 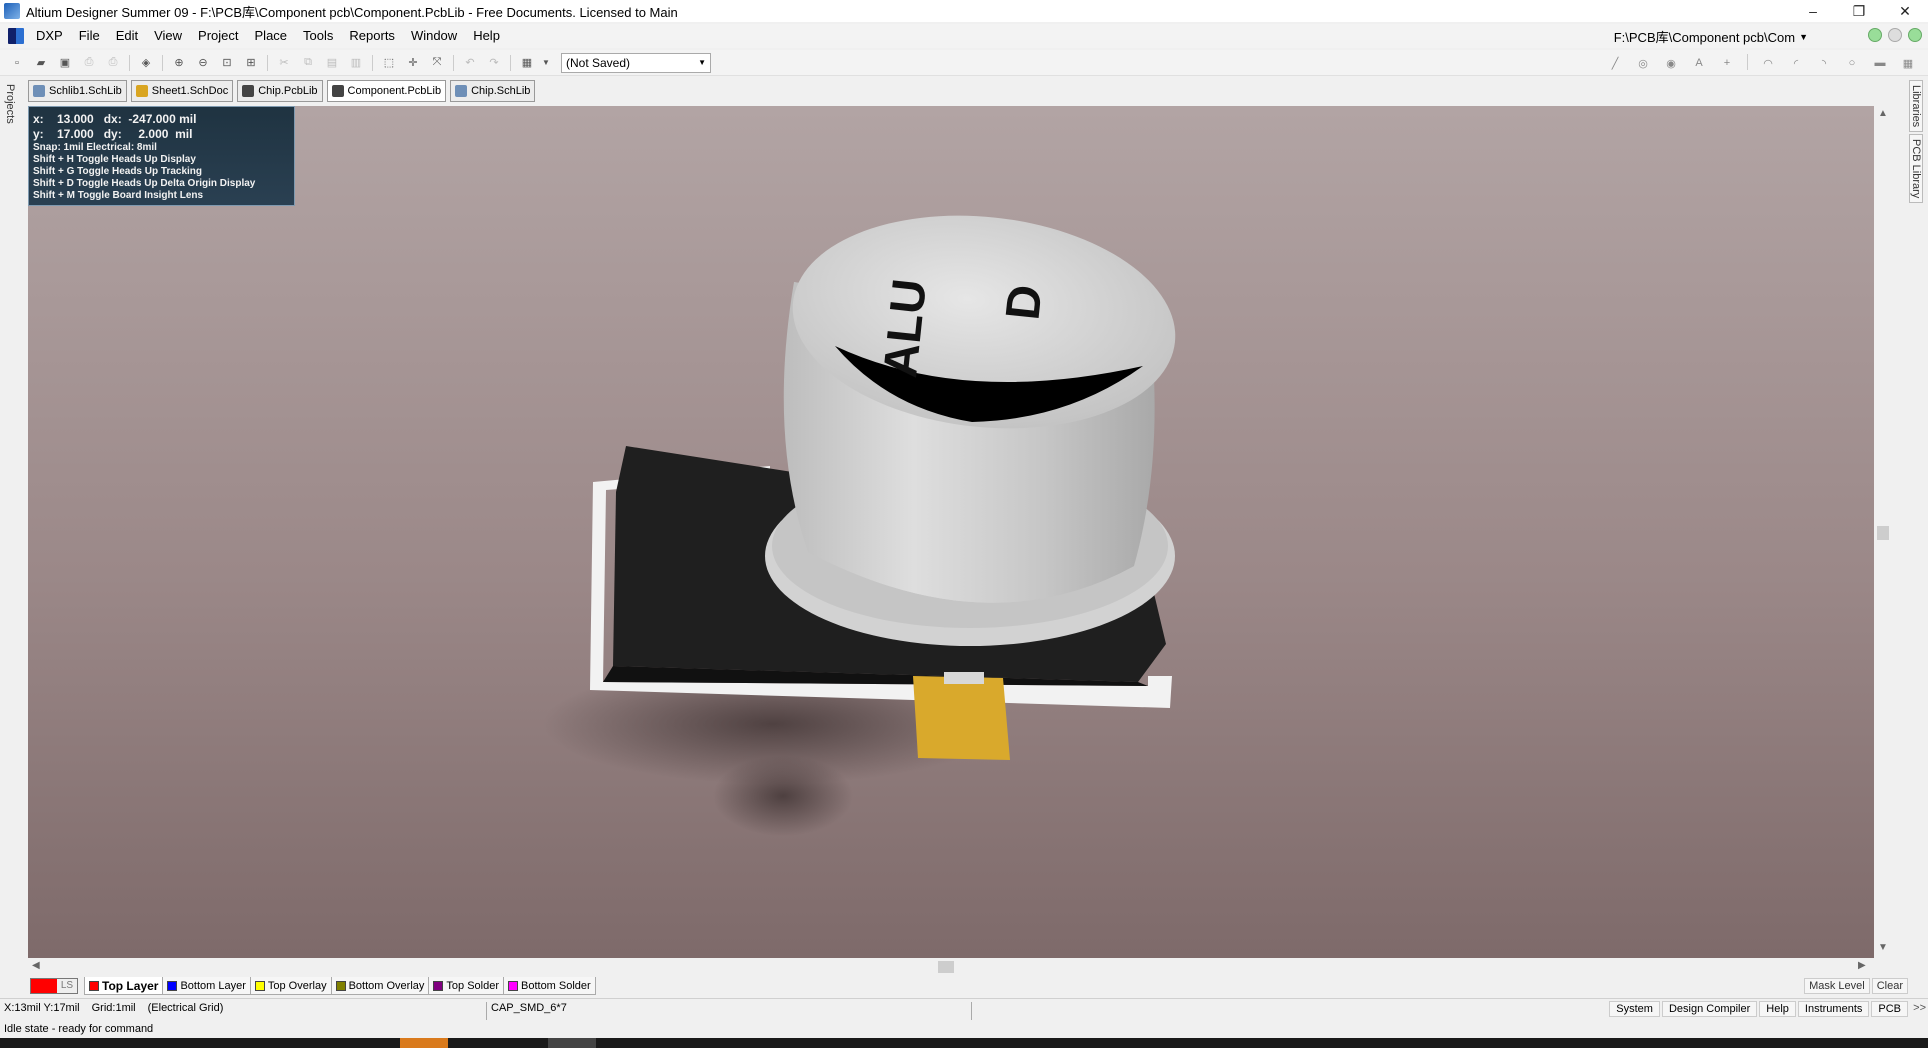 I want to click on fill-icon: ▬, so click(x=1880, y=63).